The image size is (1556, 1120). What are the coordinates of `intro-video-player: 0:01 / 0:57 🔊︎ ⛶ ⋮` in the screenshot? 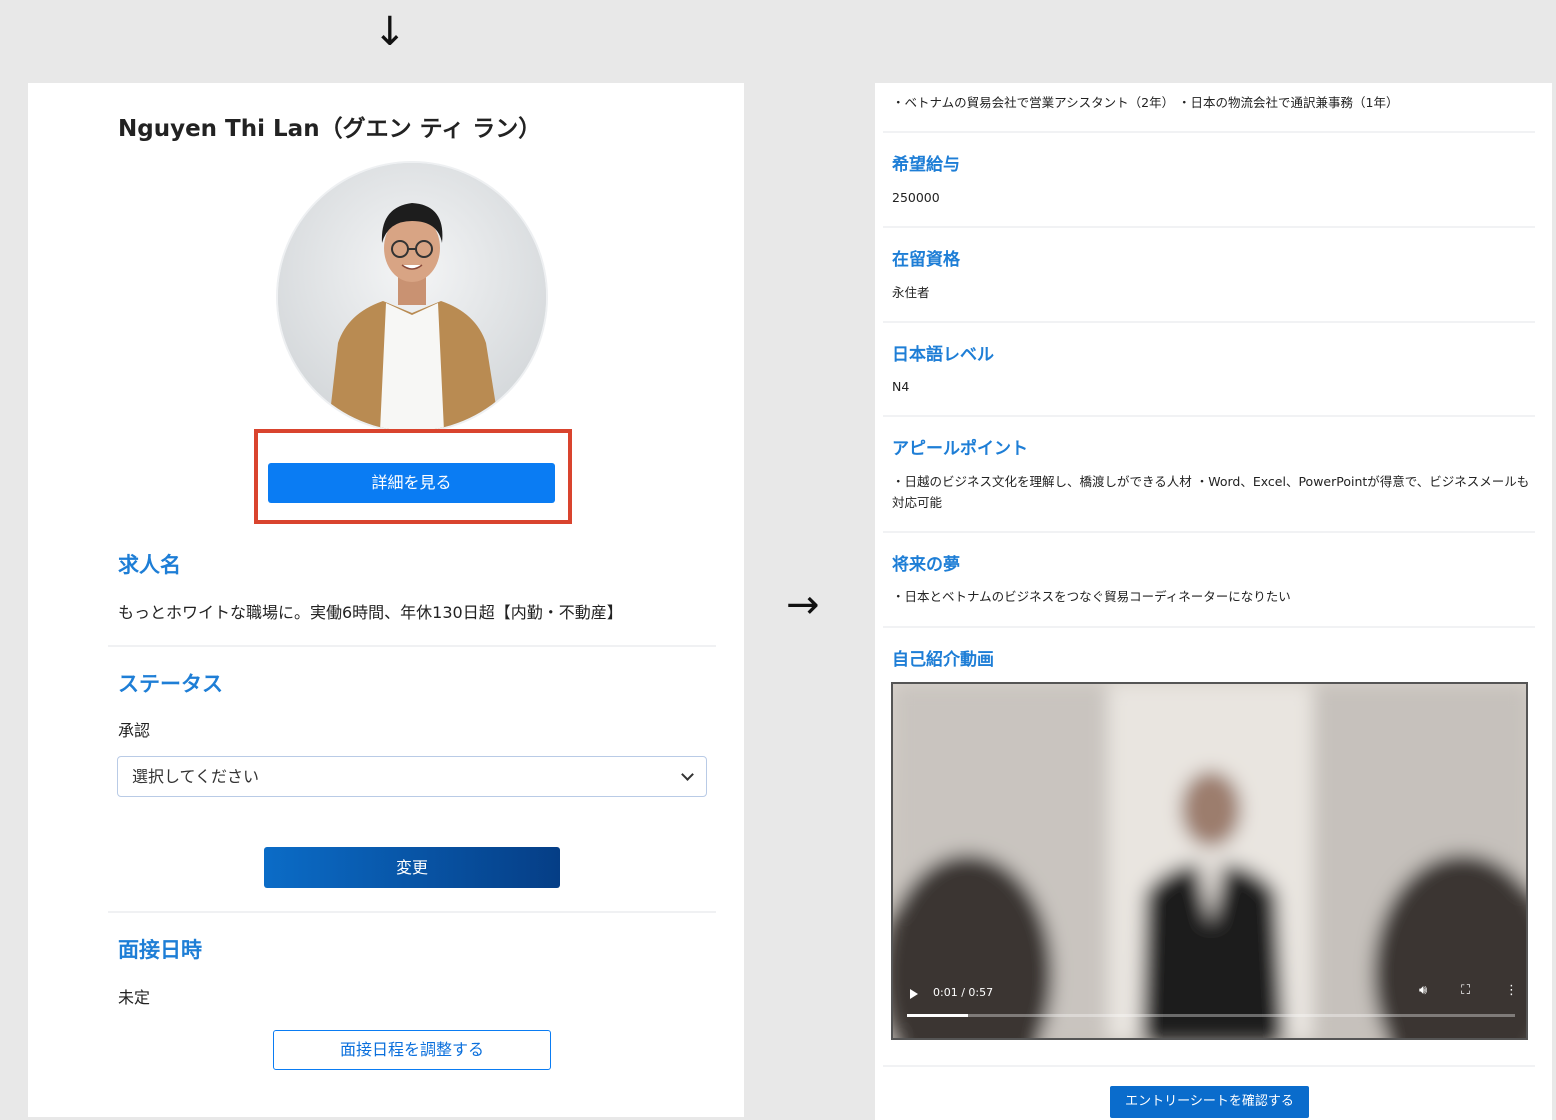 It's located at (1209, 861).